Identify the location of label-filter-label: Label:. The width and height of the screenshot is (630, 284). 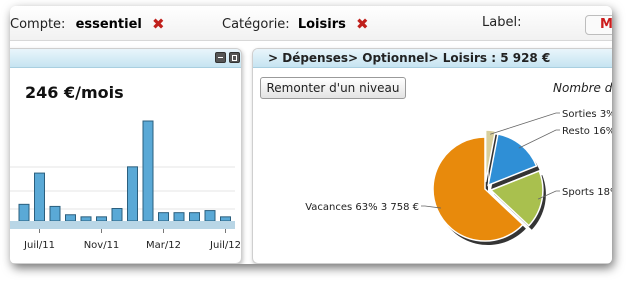
(502, 22).